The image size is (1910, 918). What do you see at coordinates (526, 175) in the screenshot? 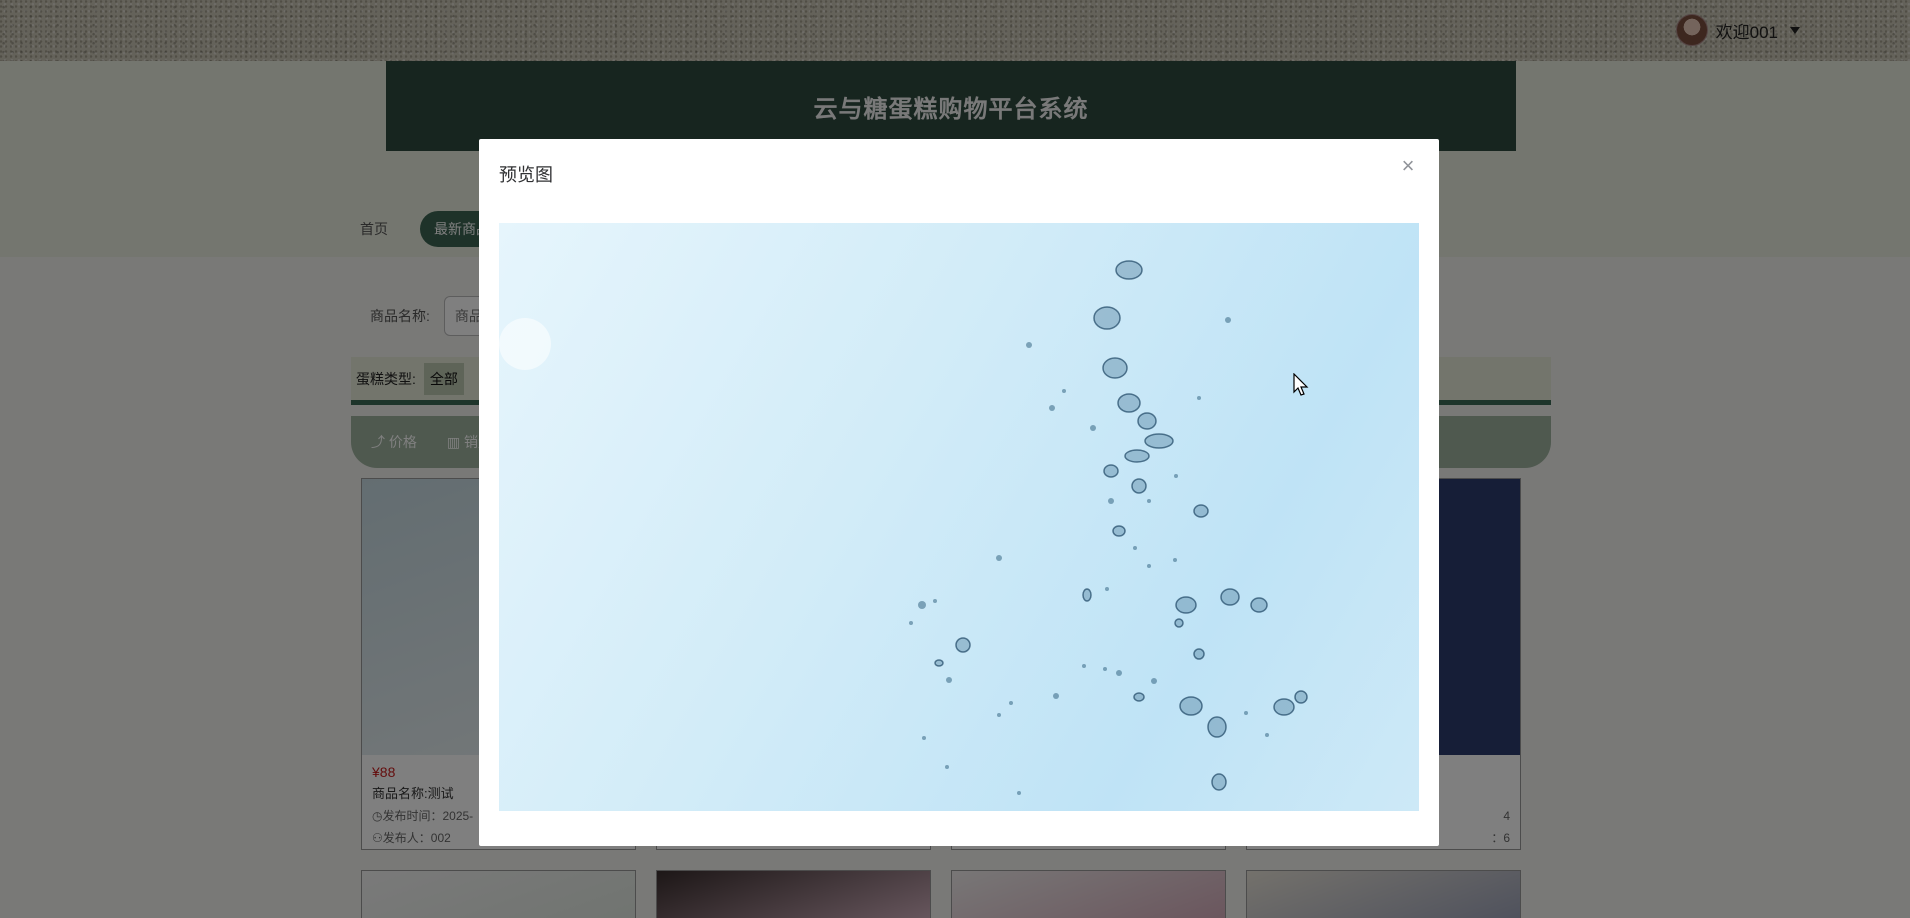
I see `dialog-title: 预览图` at bounding box center [526, 175].